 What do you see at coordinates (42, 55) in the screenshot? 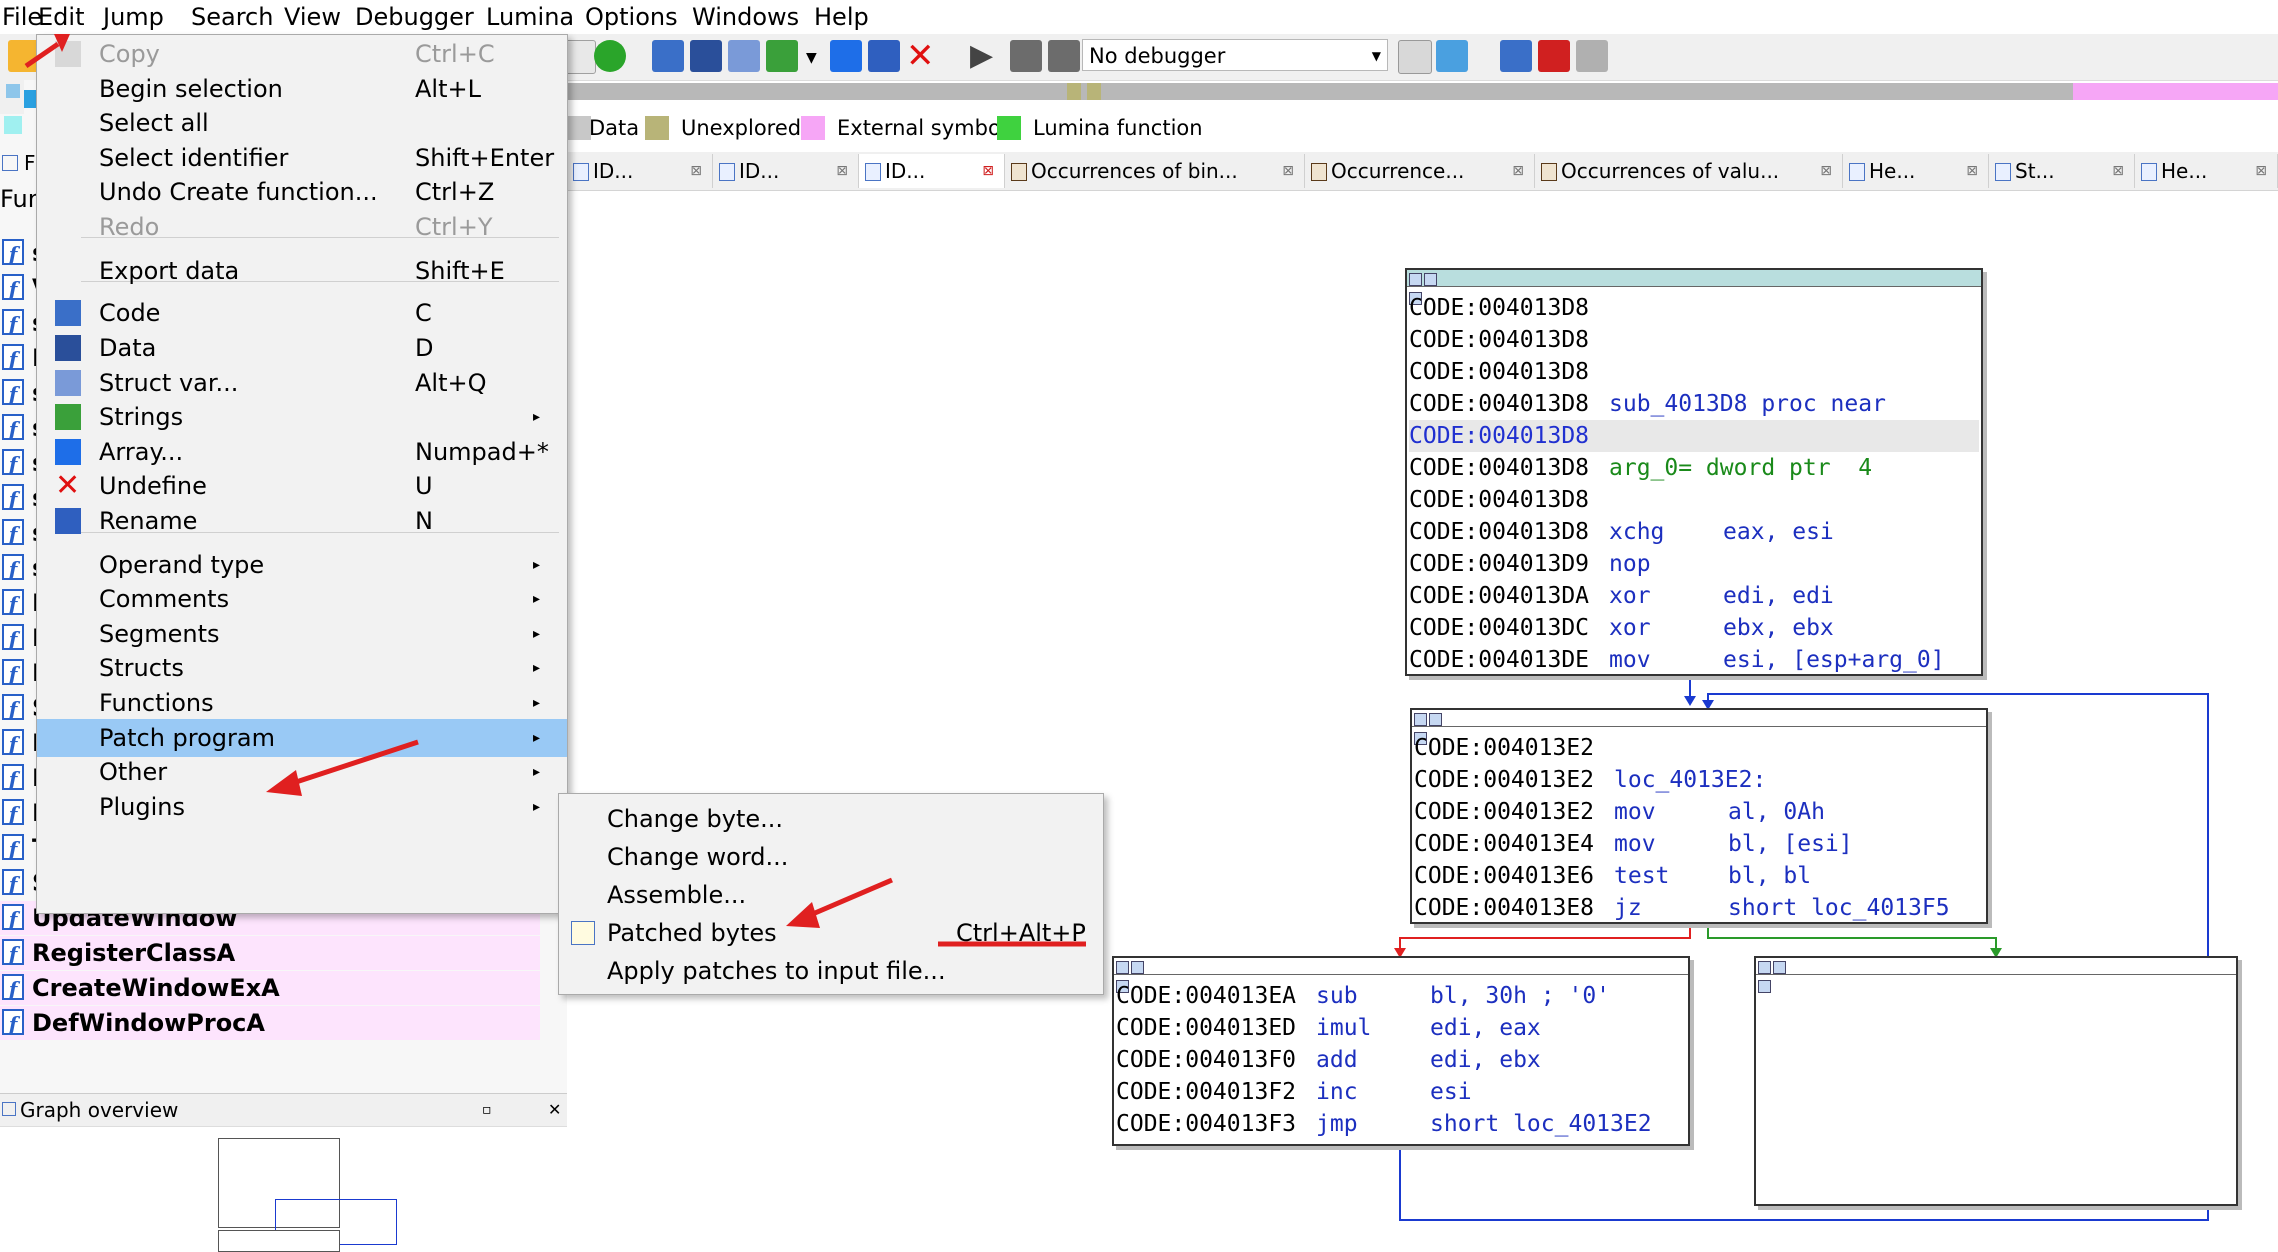
I see `annotation-arrow-edit` at bounding box center [42, 55].